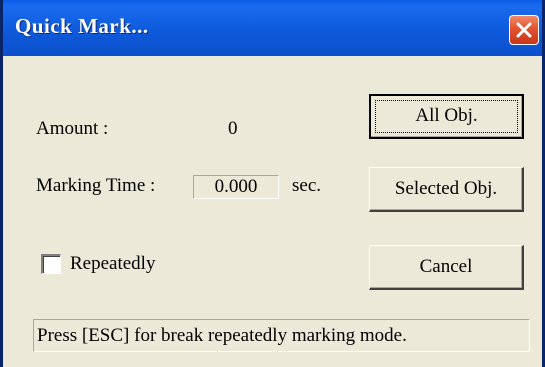  I want to click on marking-time-label: Marking Time :, so click(96, 185).